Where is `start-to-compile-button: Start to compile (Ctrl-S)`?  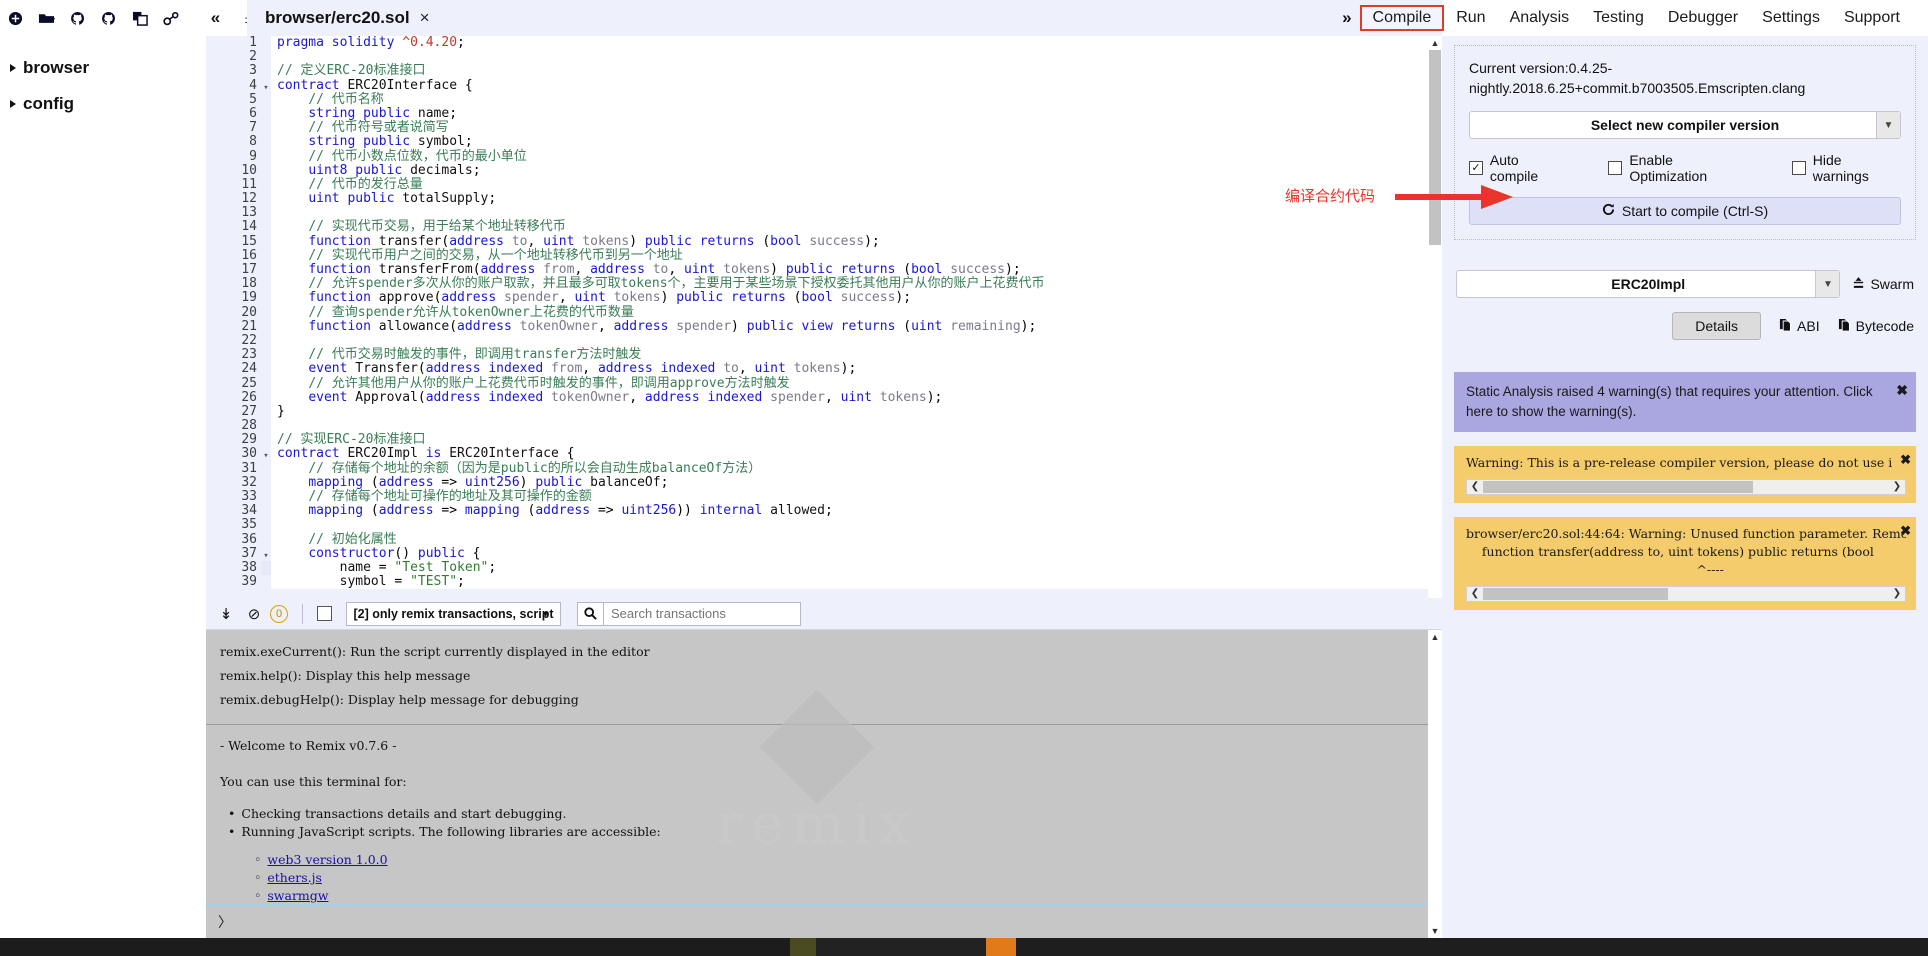 start-to-compile-button: Start to compile (Ctrl-S) is located at coordinates (1685, 211).